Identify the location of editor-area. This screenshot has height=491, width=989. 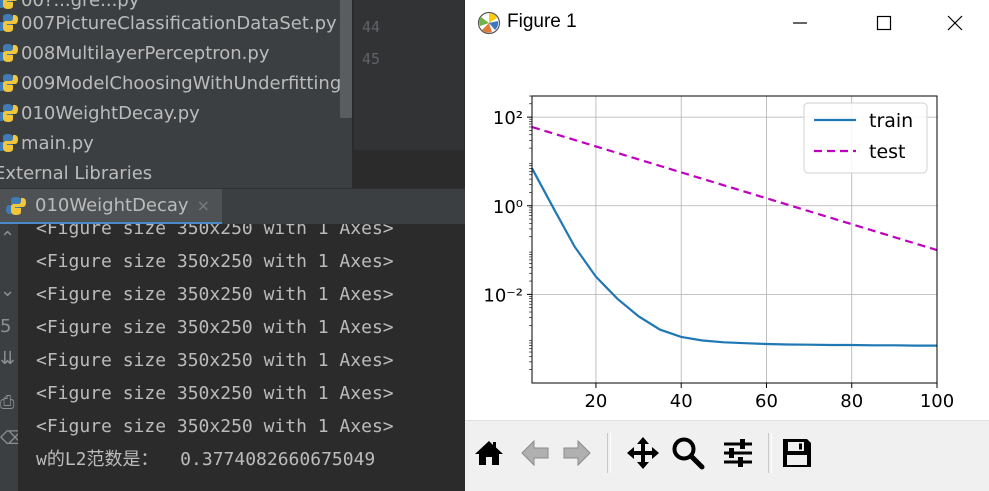
(409, 168).